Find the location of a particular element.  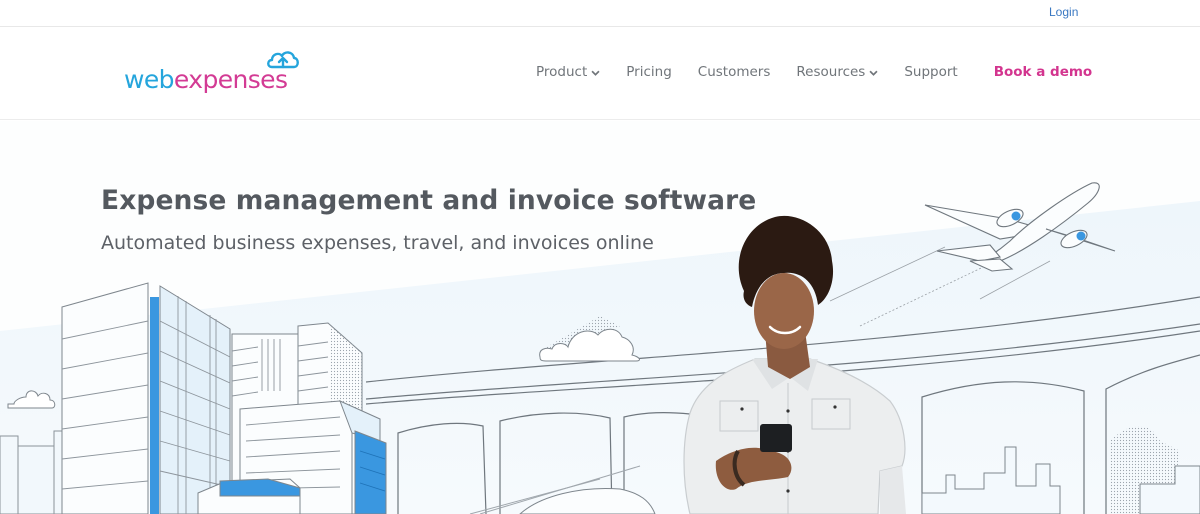

webexpenses-logo: webexpenses is located at coordinates (214, 73).